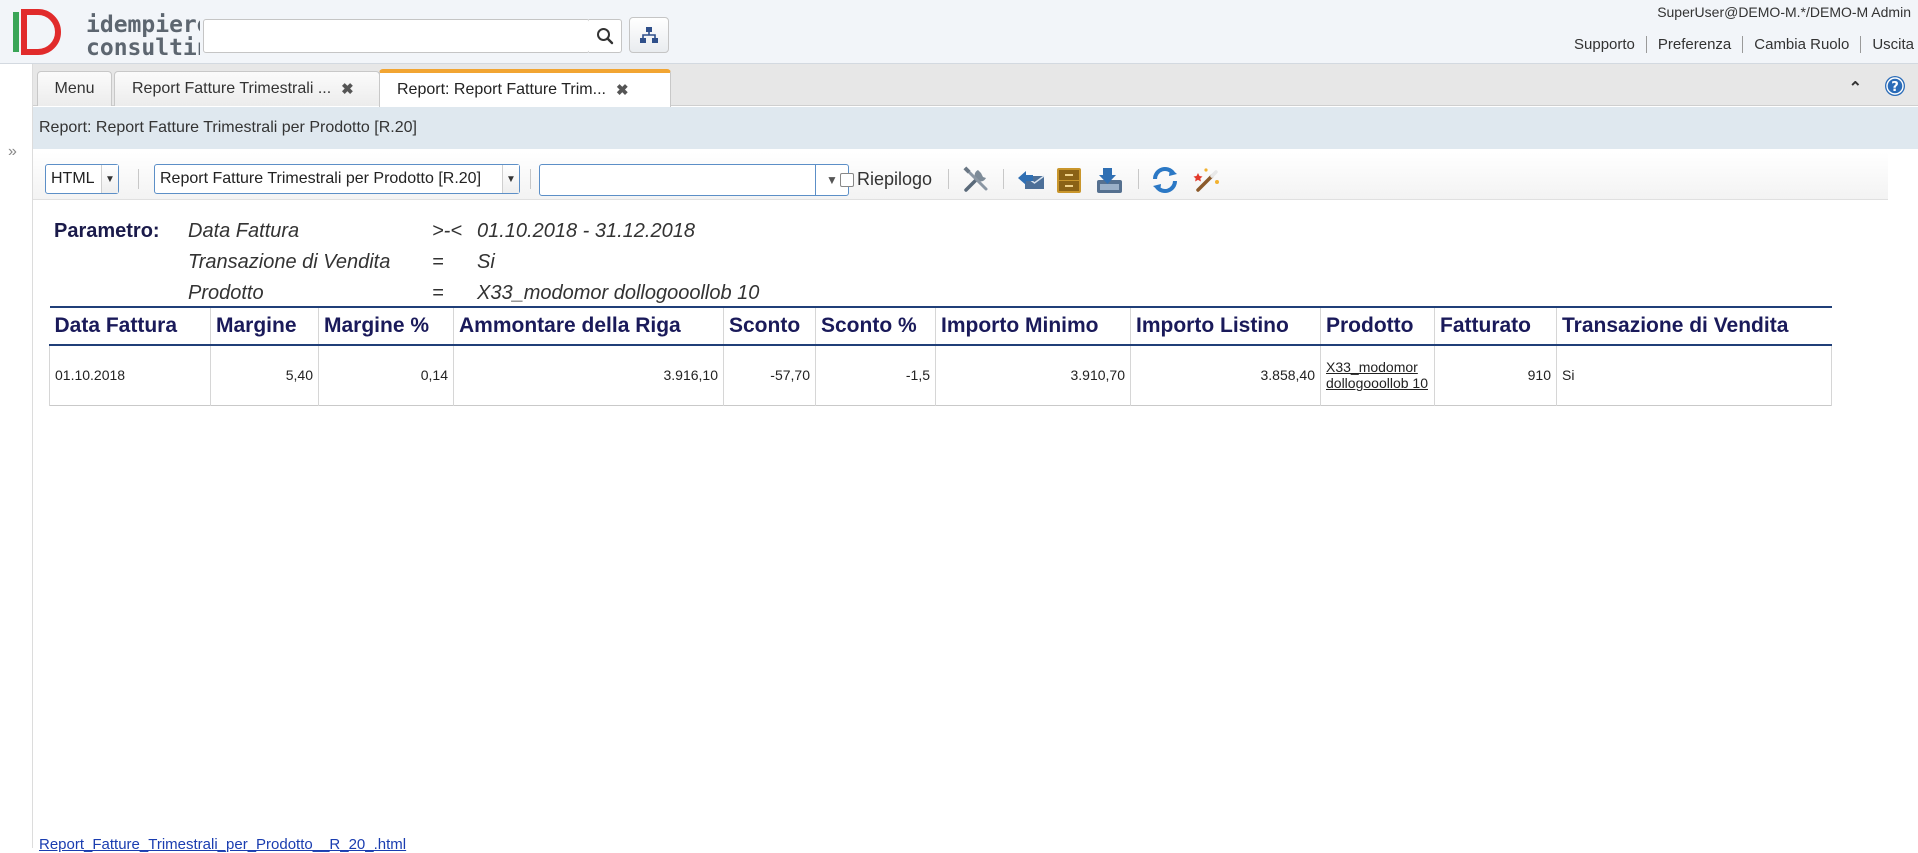 This screenshot has height=853, width=1918. What do you see at coordinates (1207, 180) in the screenshot?
I see `wizard-icon` at bounding box center [1207, 180].